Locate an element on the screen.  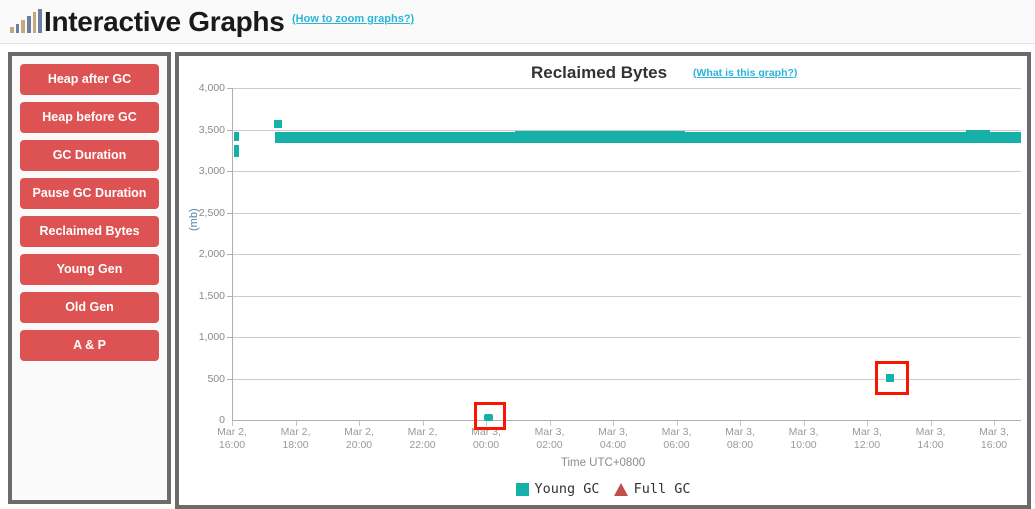
x-ticklabel-3-date: Mar 2, is located at coordinates (422, 432).